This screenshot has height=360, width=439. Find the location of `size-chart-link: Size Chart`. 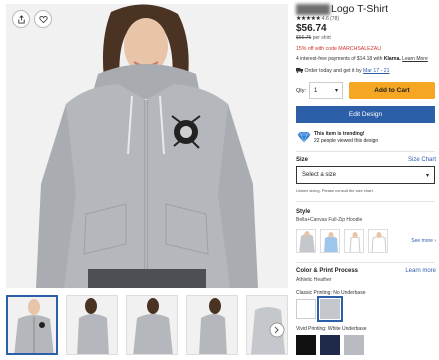

size-chart-link: Size Chart is located at coordinates (422, 160).